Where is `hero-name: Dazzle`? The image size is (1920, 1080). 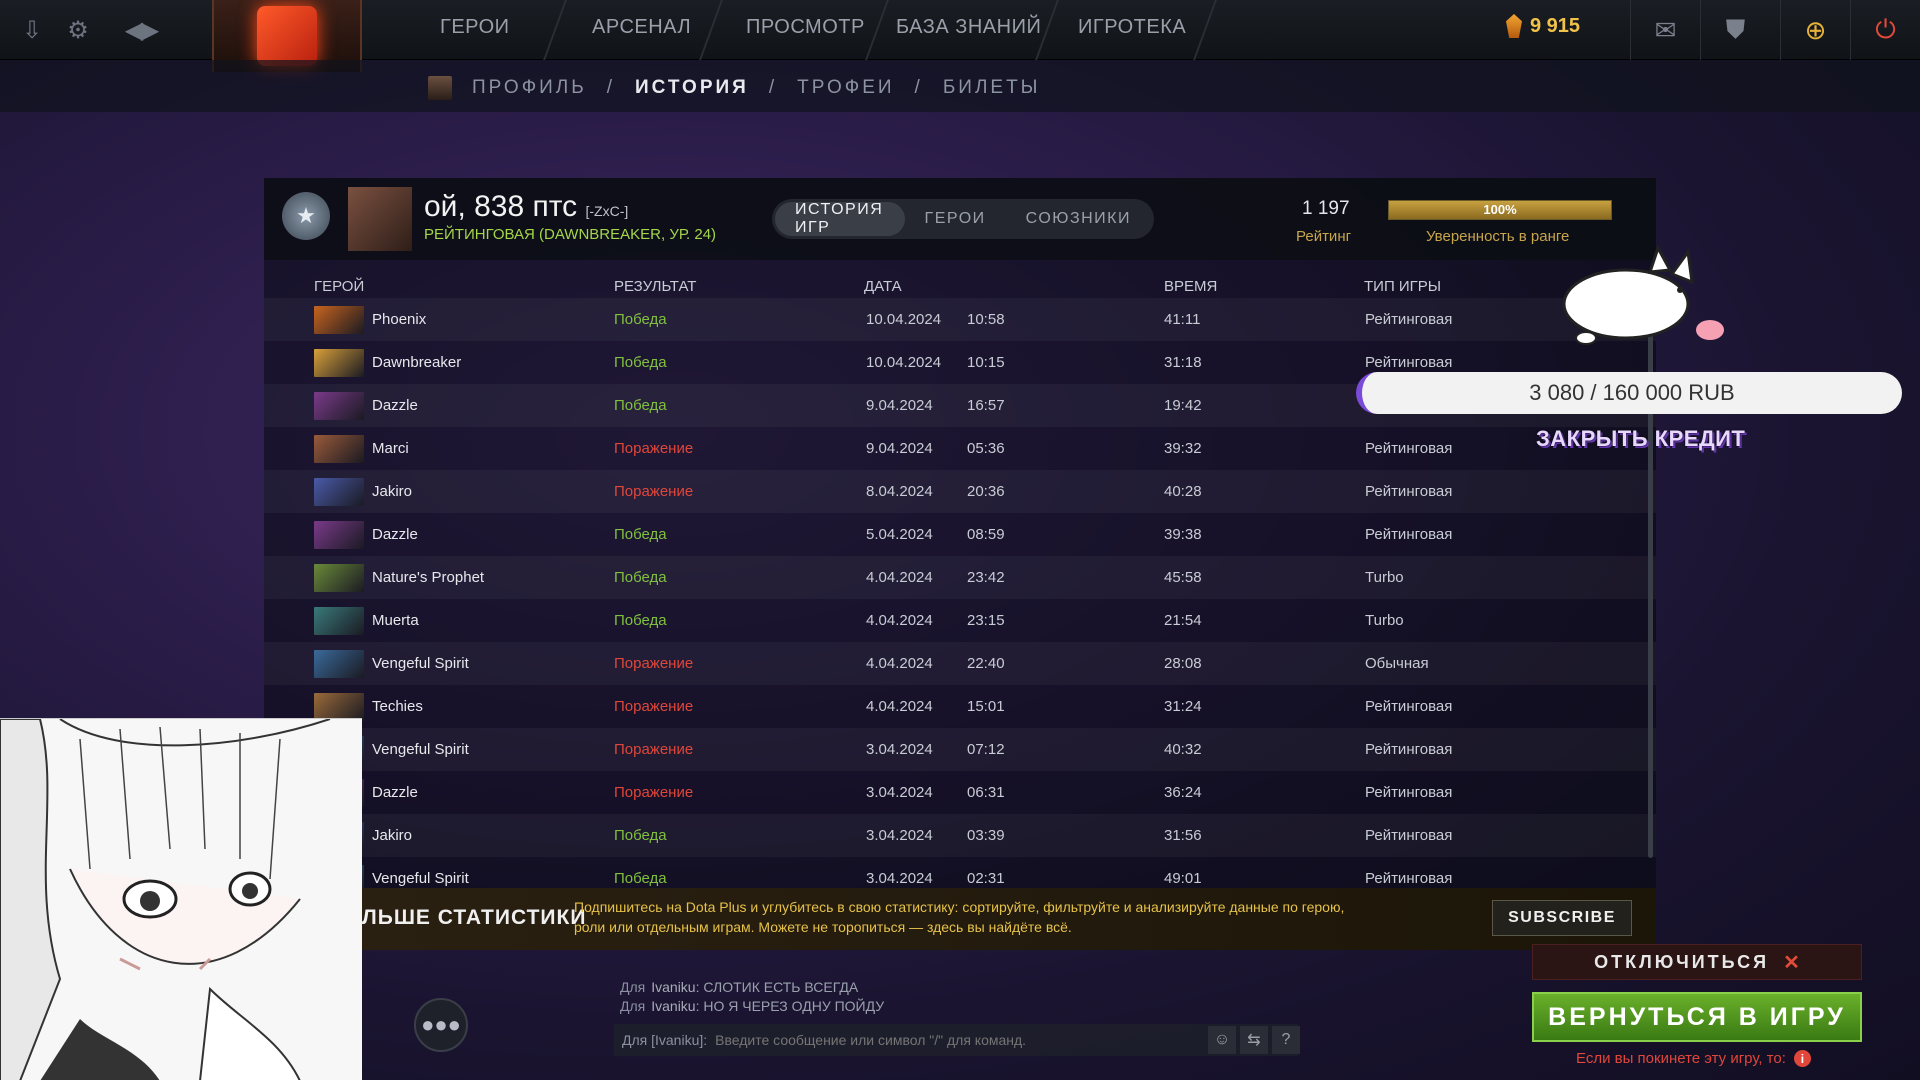
hero-name: Dazzle is located at coordinates (395, 405).